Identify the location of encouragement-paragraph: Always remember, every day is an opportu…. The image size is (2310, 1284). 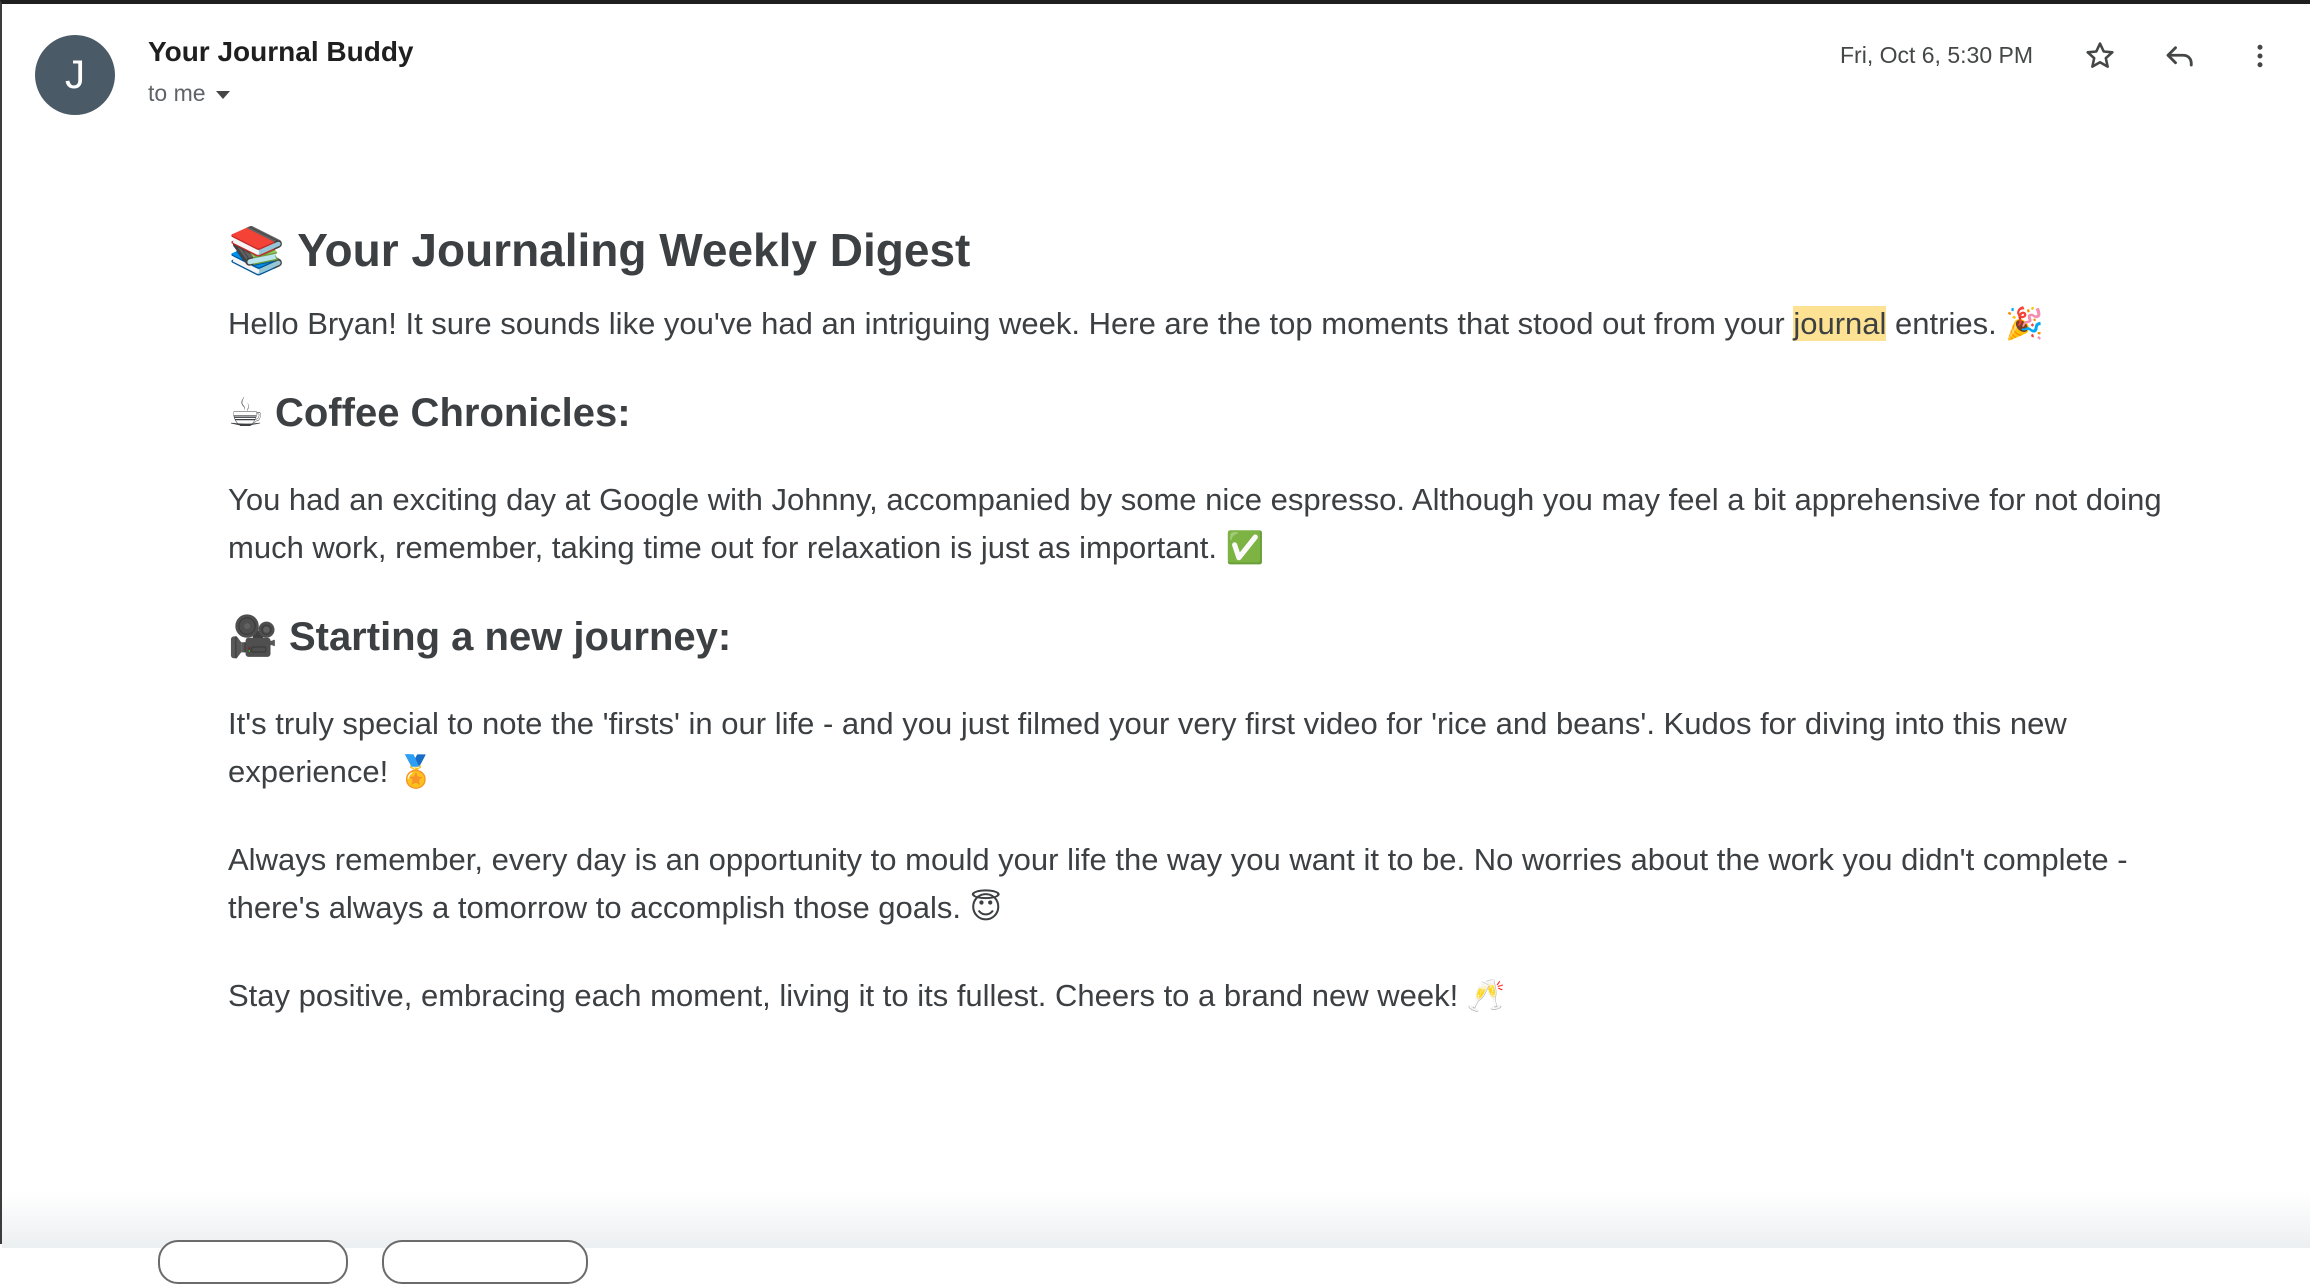
(1208, 884).